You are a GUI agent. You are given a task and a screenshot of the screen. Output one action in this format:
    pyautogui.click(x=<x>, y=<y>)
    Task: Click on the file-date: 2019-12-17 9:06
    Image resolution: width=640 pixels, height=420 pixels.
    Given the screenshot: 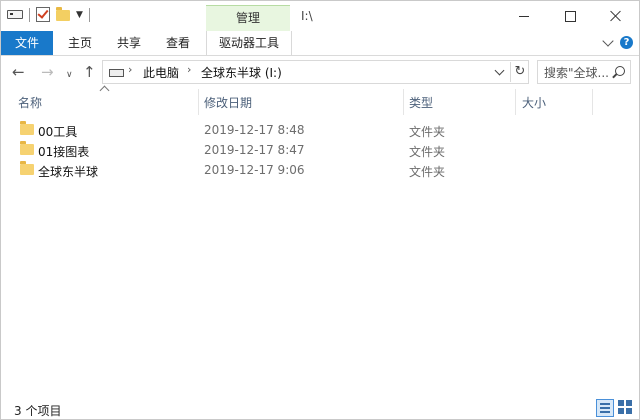 What is the action you would take?
    pyautogui.click(x=254, y=170)
    